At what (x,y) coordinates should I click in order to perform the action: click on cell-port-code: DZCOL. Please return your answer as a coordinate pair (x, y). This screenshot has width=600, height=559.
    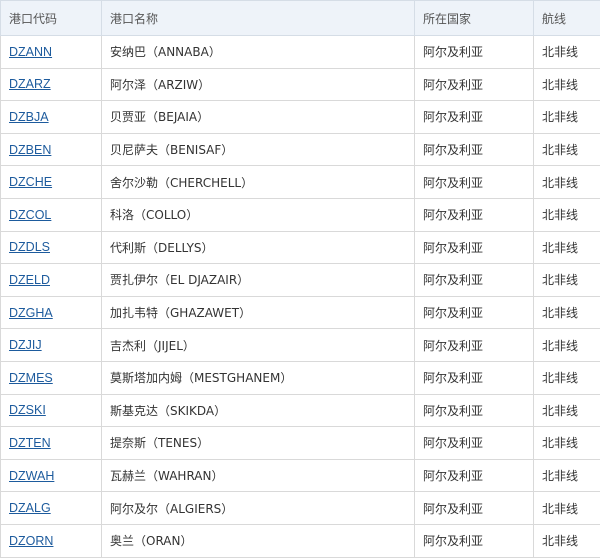
    Looking at the image, I should click on (51, 214).